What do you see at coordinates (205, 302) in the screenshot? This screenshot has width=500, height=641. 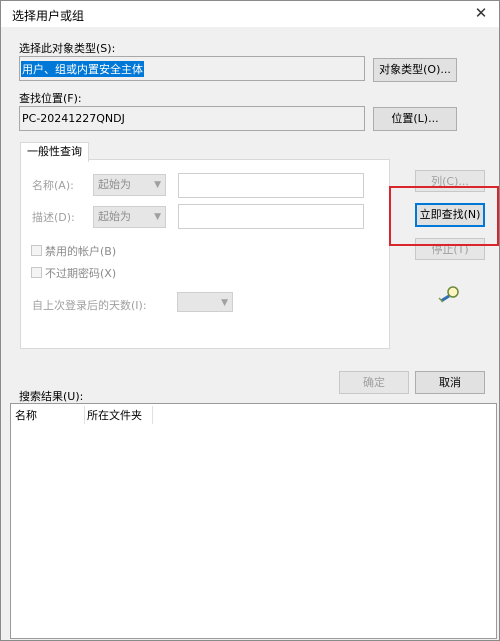 I see `days-since-logon-select: ▼` at bounding box center [205, 302].